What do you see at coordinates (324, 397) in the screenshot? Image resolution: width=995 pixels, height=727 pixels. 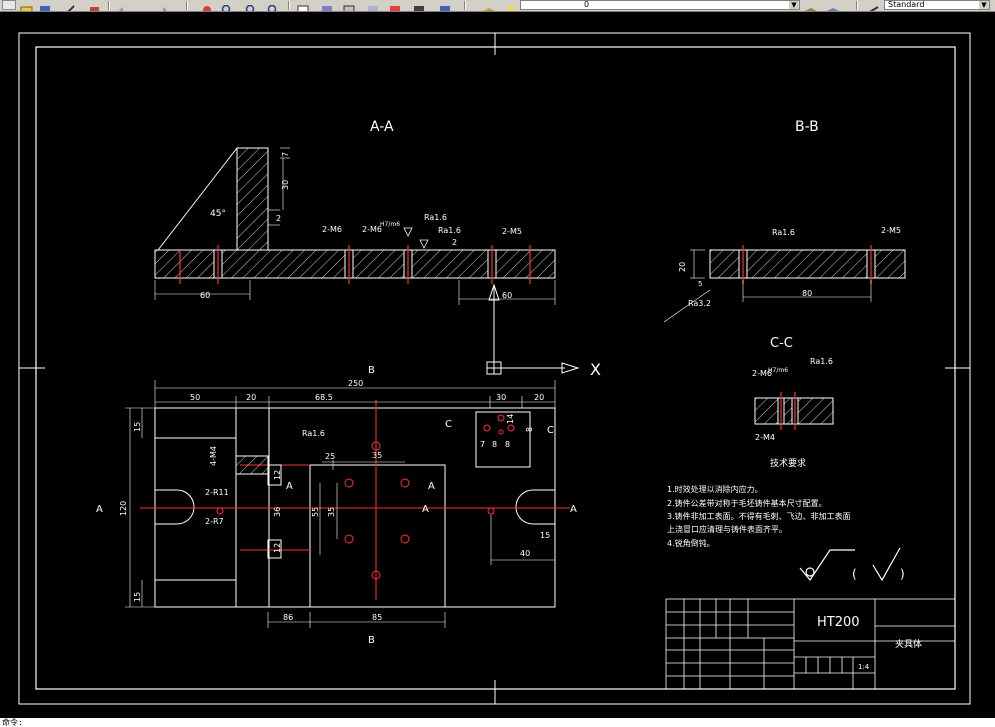 I see `dim-68-5: 68.5` at bounding box center [324, 397].